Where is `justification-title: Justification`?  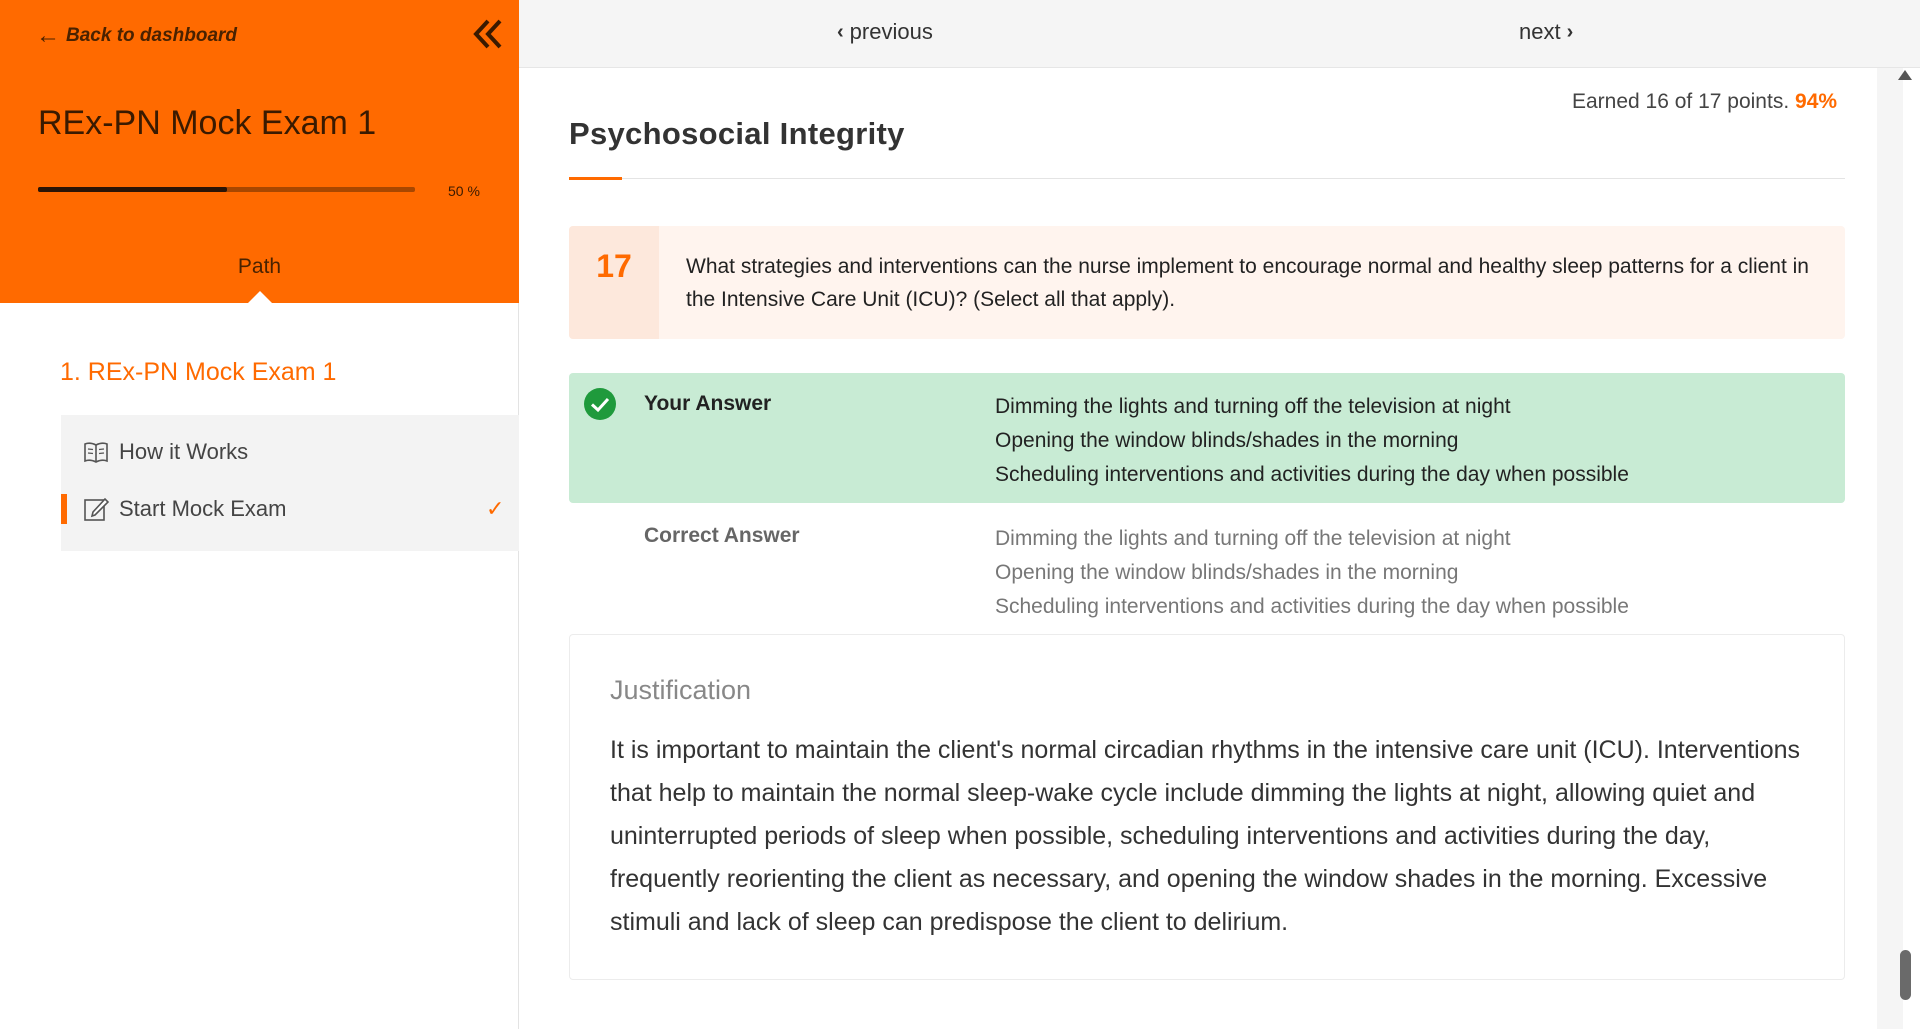 justification-title: Justification is located at coordinates (681, 690).